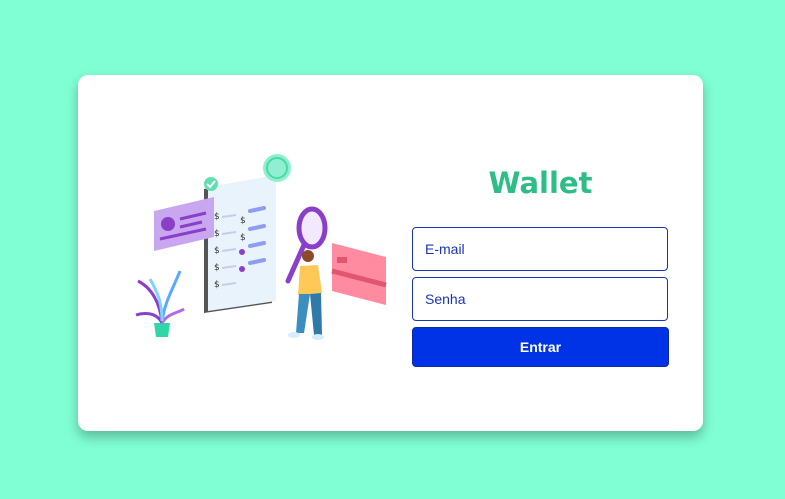  I want to click on page-title: Wallet, so click(540, 183).